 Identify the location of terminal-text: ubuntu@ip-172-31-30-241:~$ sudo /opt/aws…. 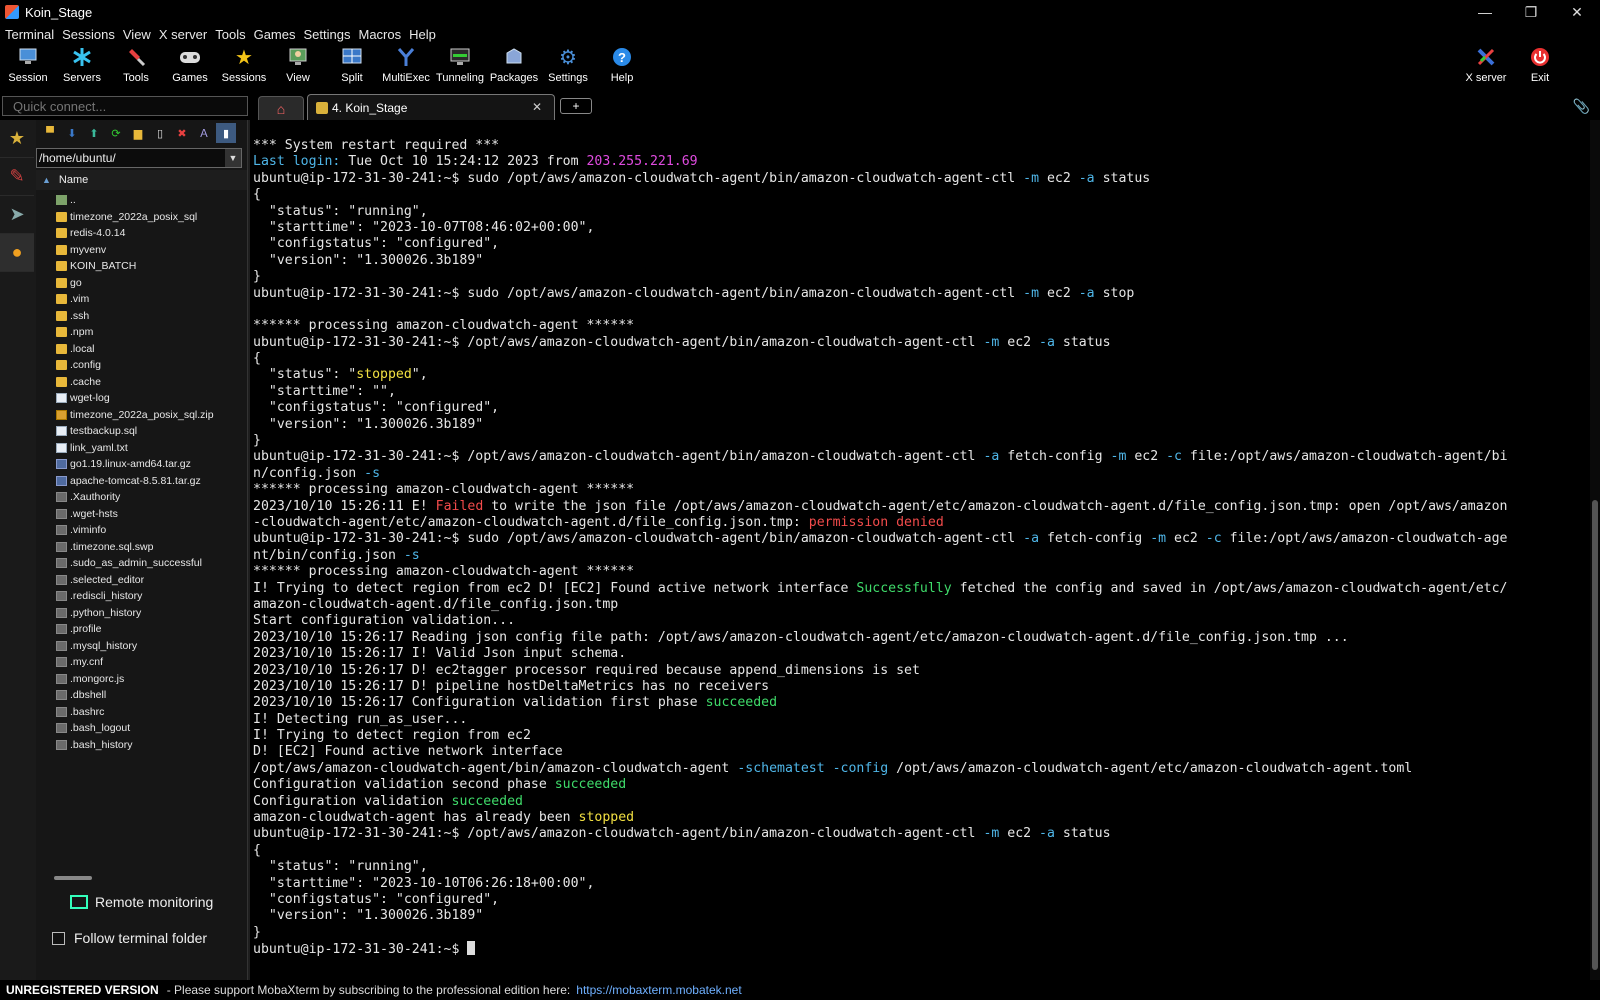
(638, 293).